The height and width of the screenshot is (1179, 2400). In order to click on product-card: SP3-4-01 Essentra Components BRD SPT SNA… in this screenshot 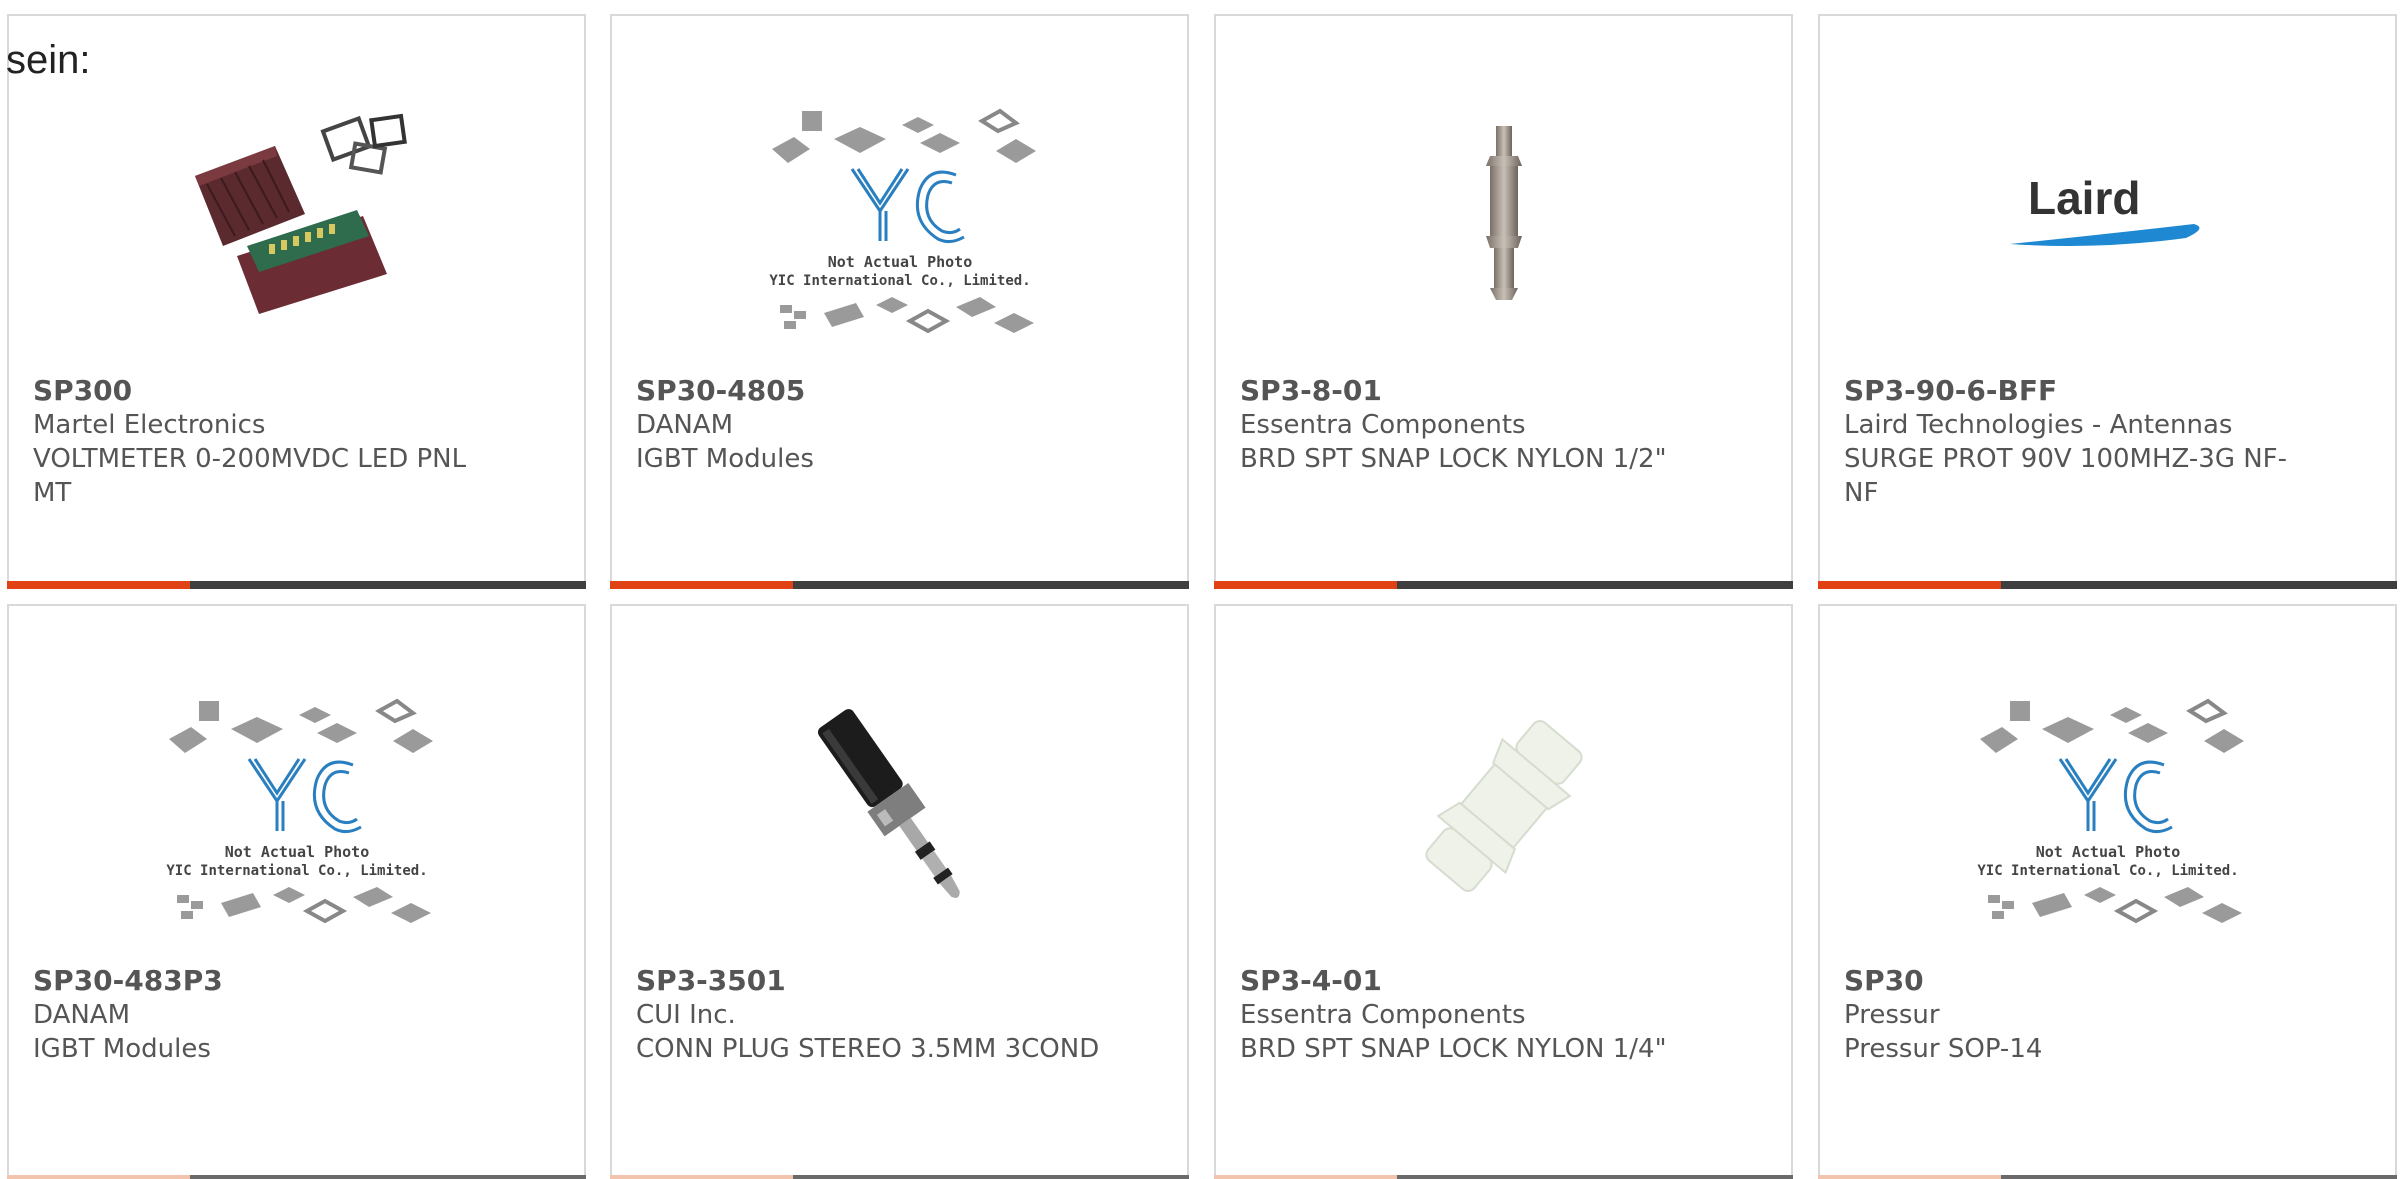, I will do `click(1503, 891)`.